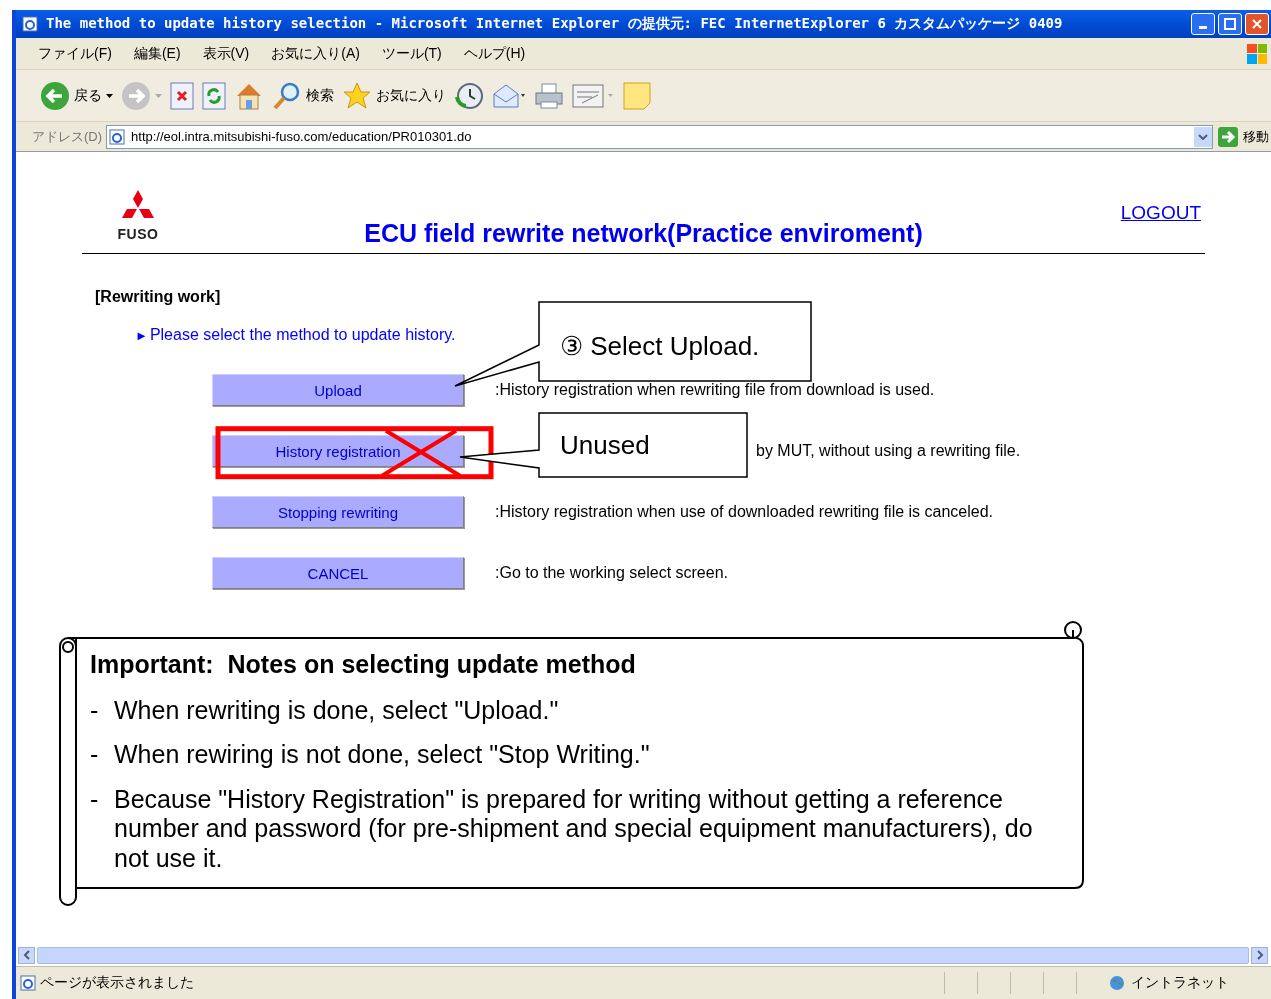  I want to click on triangle-icon: ►, so click(141, 336).